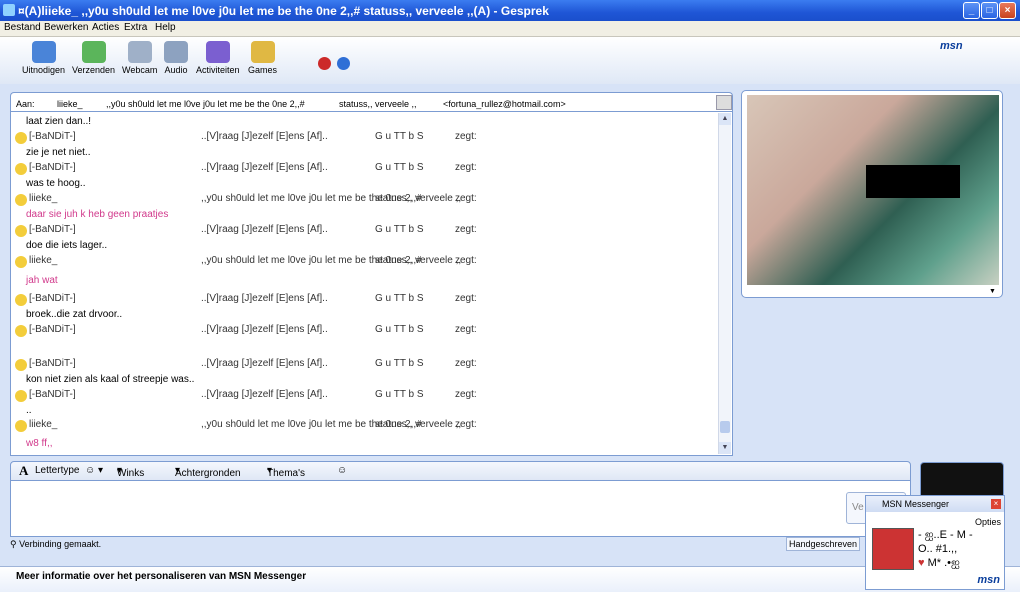 Image resolution: width=1020 pixels, height=592 pixels. What do you see at coordinates (342, 470) in the screenshot?
I see `nudge-button: ☺` at bounding box center [342, 470].